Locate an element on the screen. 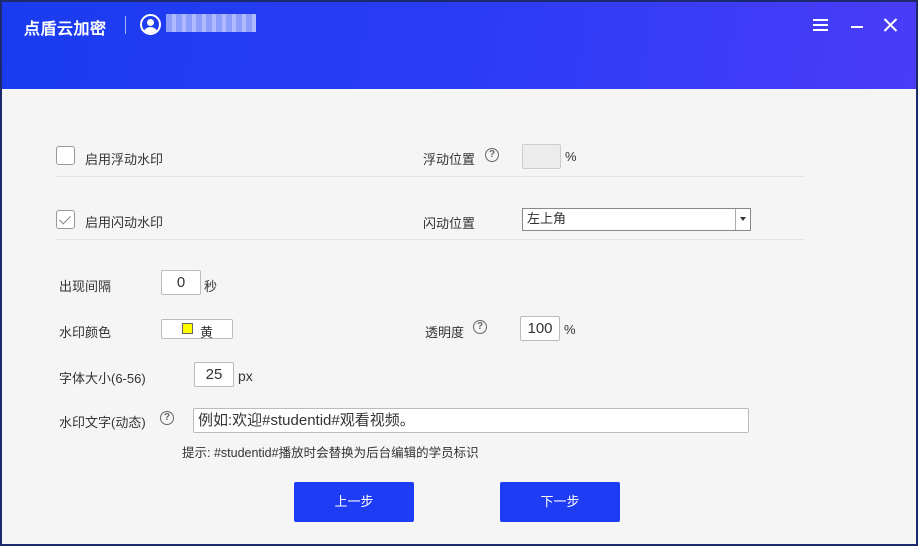  flash-position-select: 左上角 is located at coordinates (636, 219).